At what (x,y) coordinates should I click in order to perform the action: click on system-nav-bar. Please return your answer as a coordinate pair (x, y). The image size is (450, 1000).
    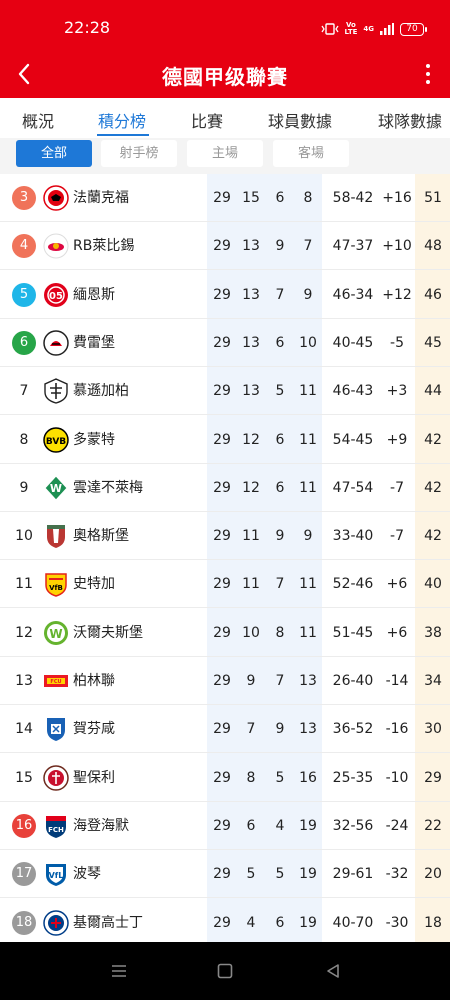
    Looking at the image, I should click on (225, 971).